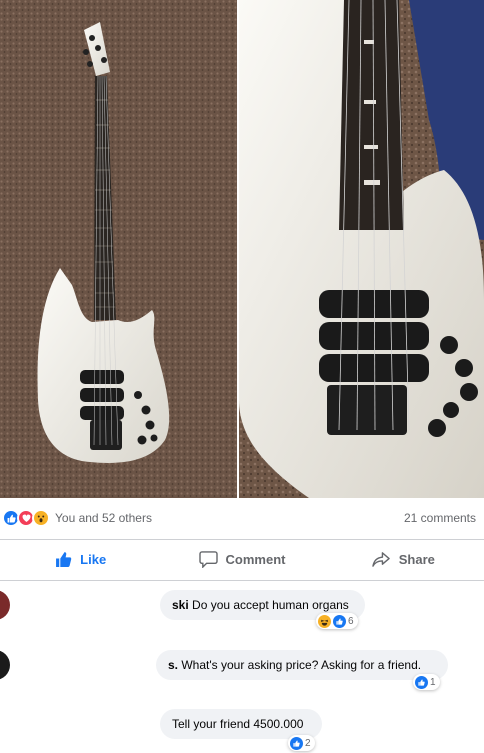 This screenshot has height=753, width=484. I want to click on comment-reactions-badge: 6, so click(337, 621).